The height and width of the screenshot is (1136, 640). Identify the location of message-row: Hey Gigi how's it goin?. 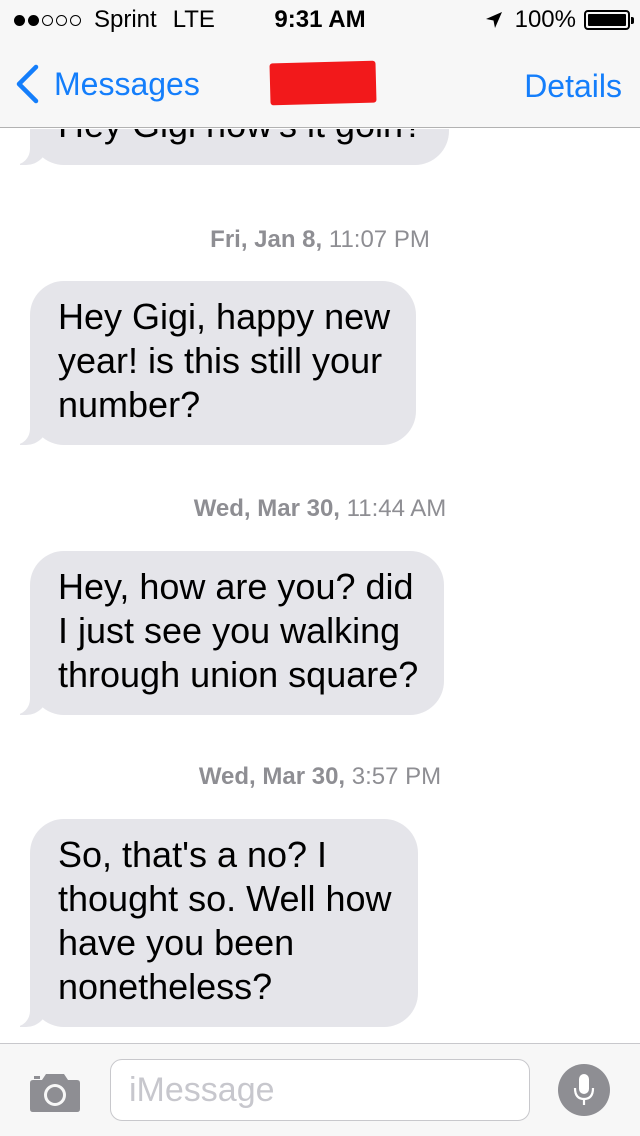
(228, 147).